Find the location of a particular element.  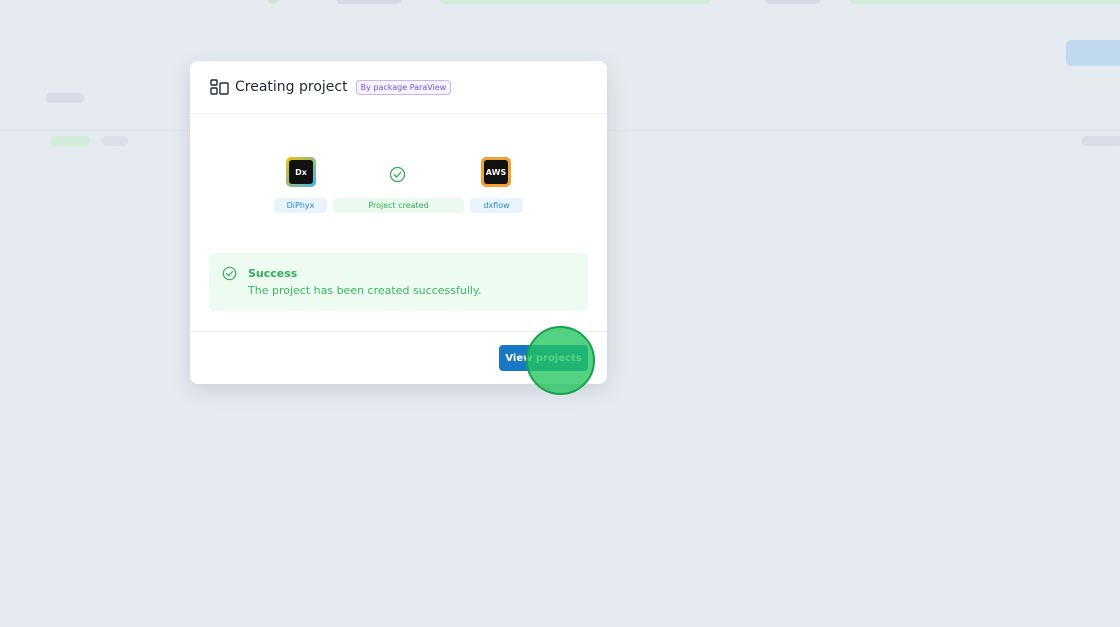

background-status-dot is located at coordinates (273, 2).